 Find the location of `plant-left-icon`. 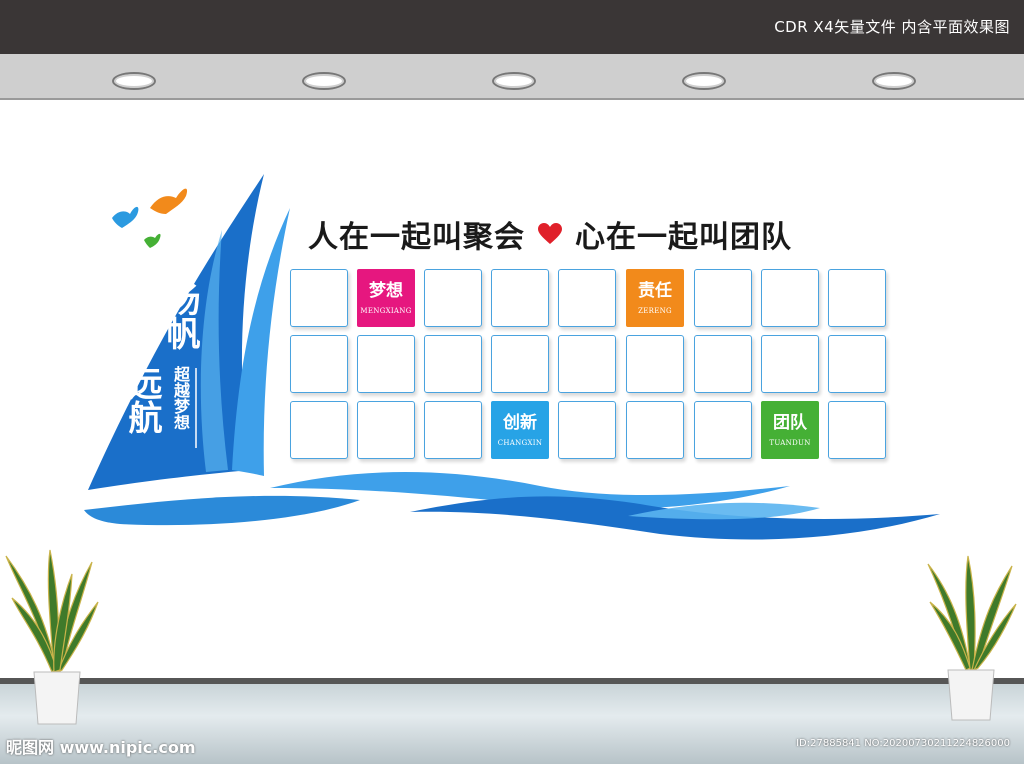

plant-left-icon is located at coordinates (52, 637).